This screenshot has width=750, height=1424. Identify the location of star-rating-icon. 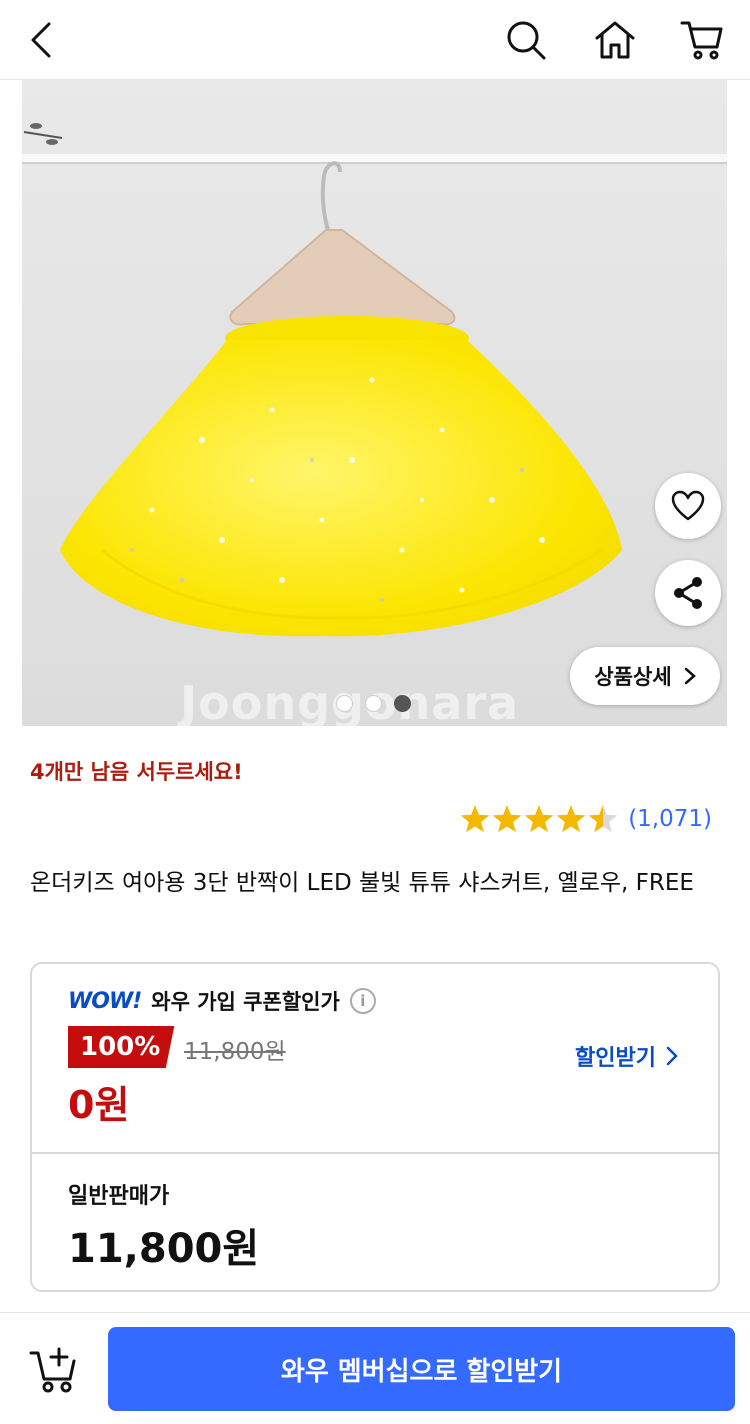
(539, 819).